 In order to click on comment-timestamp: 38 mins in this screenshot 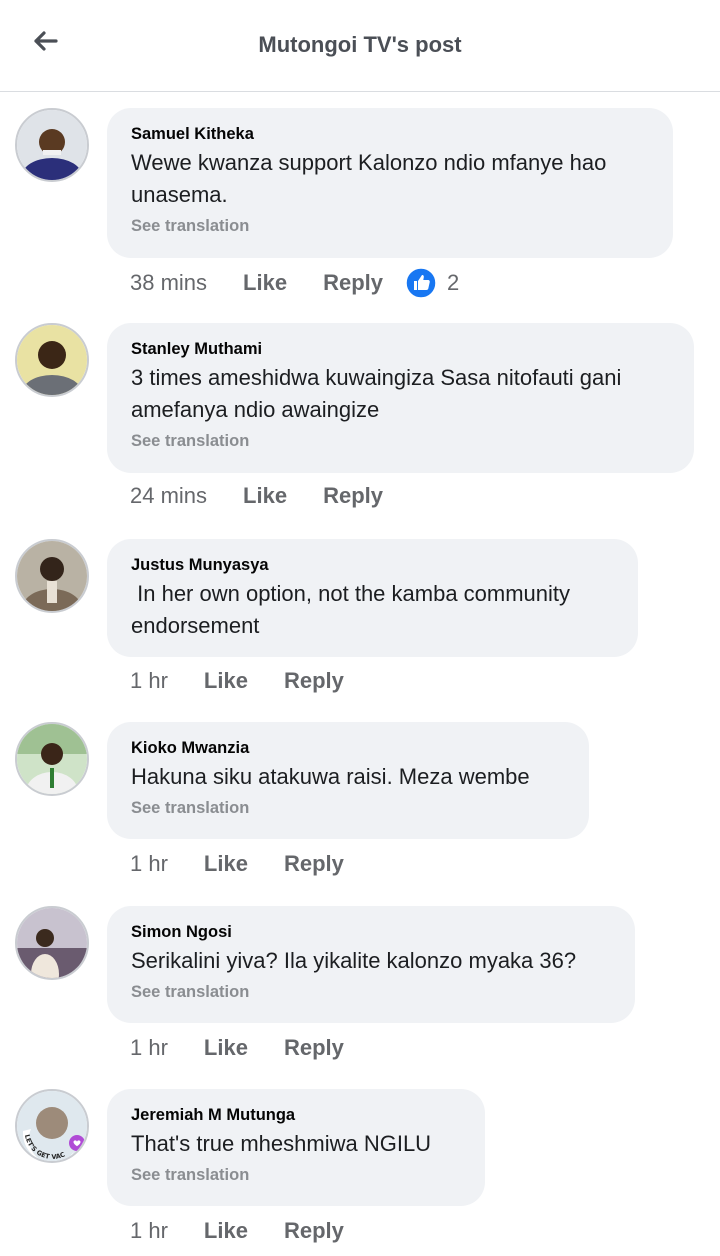, I will do `click(168, 283)`.